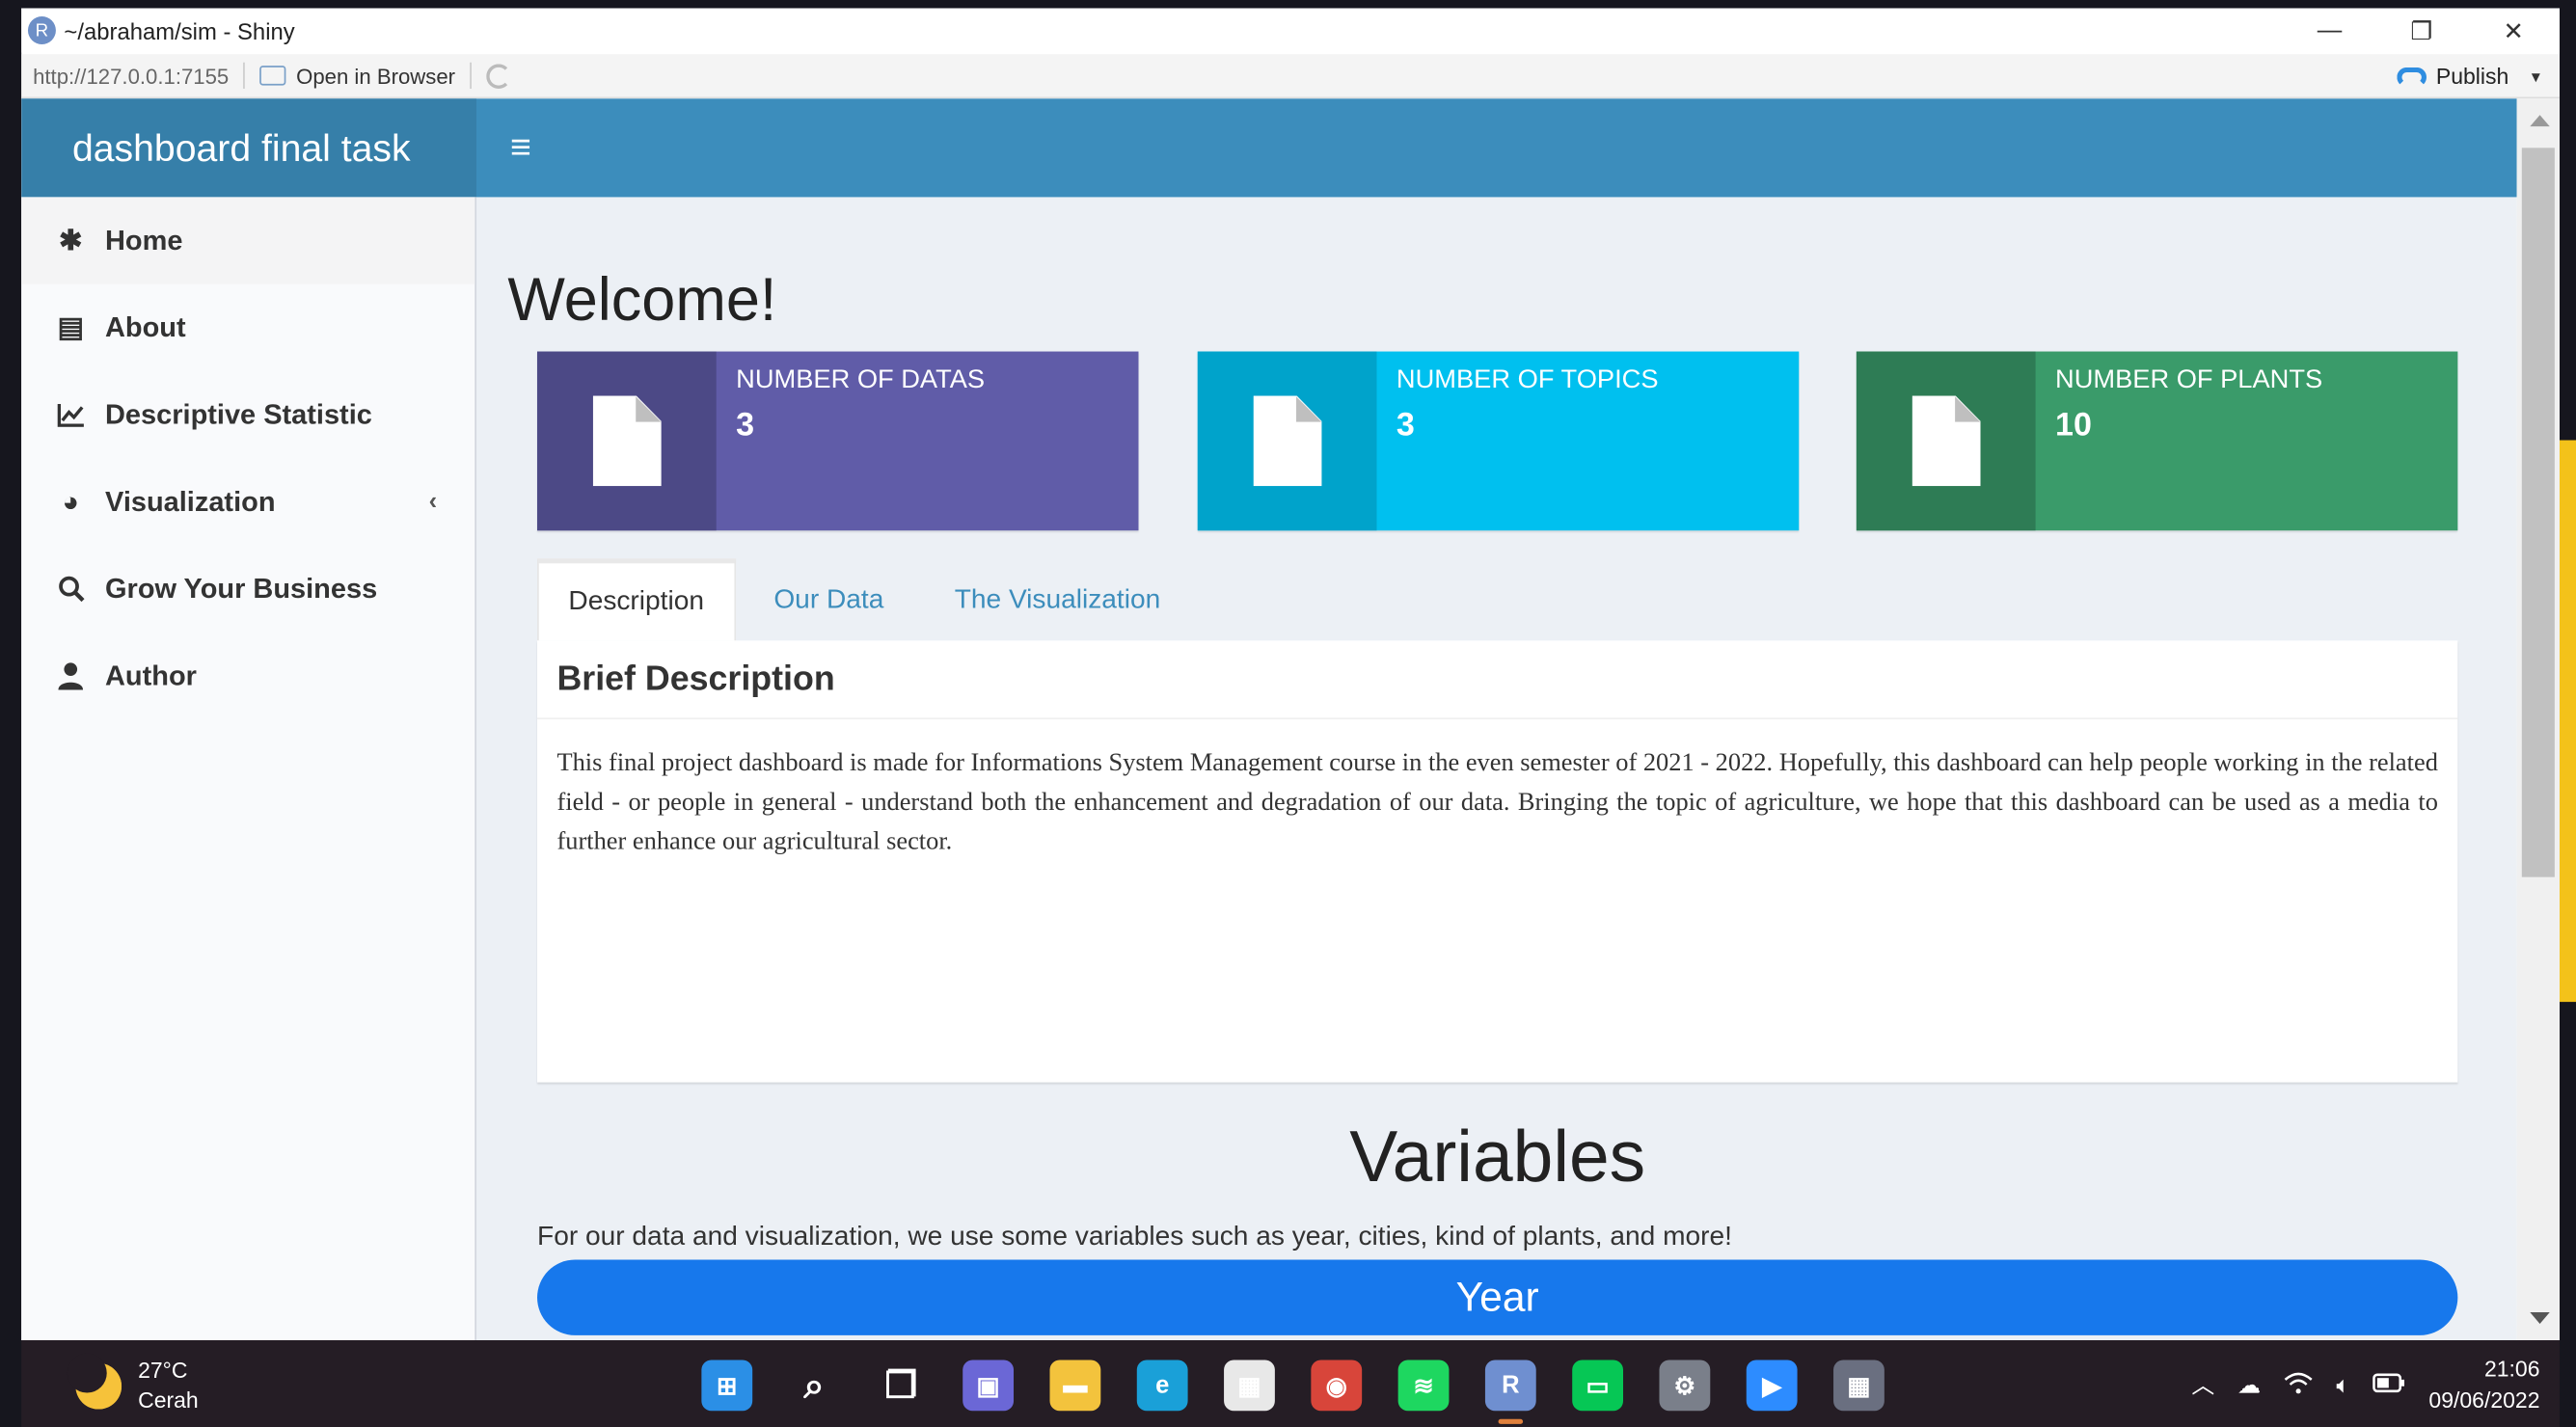  I want to click on sidebar-item-home: ✱ Home, so click(248, 240).